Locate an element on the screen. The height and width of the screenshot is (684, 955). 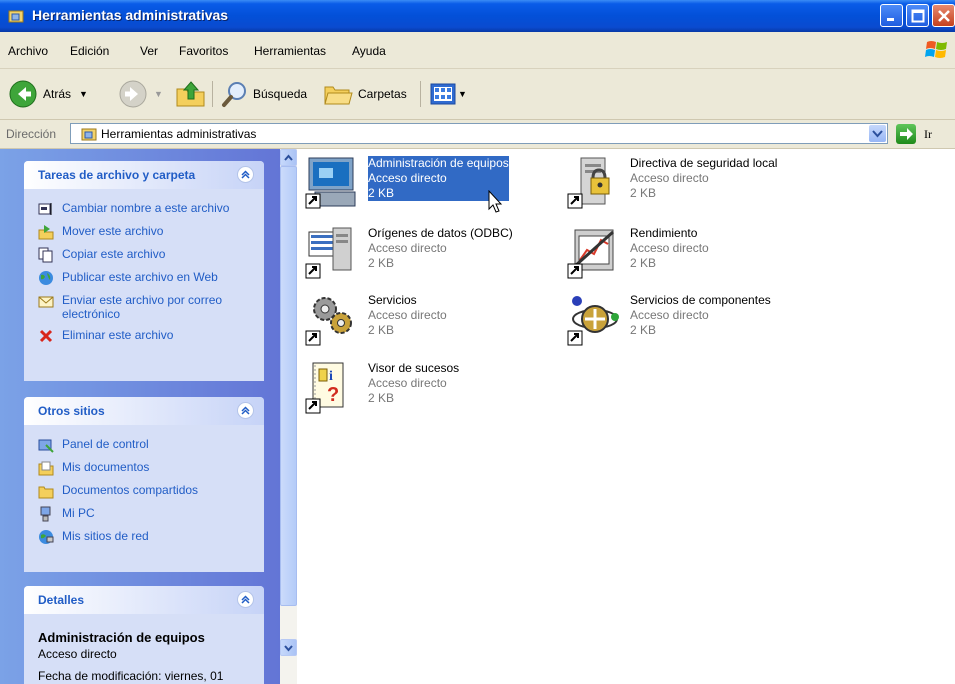
admin-tools-icon is located at coordinates (89, 134).